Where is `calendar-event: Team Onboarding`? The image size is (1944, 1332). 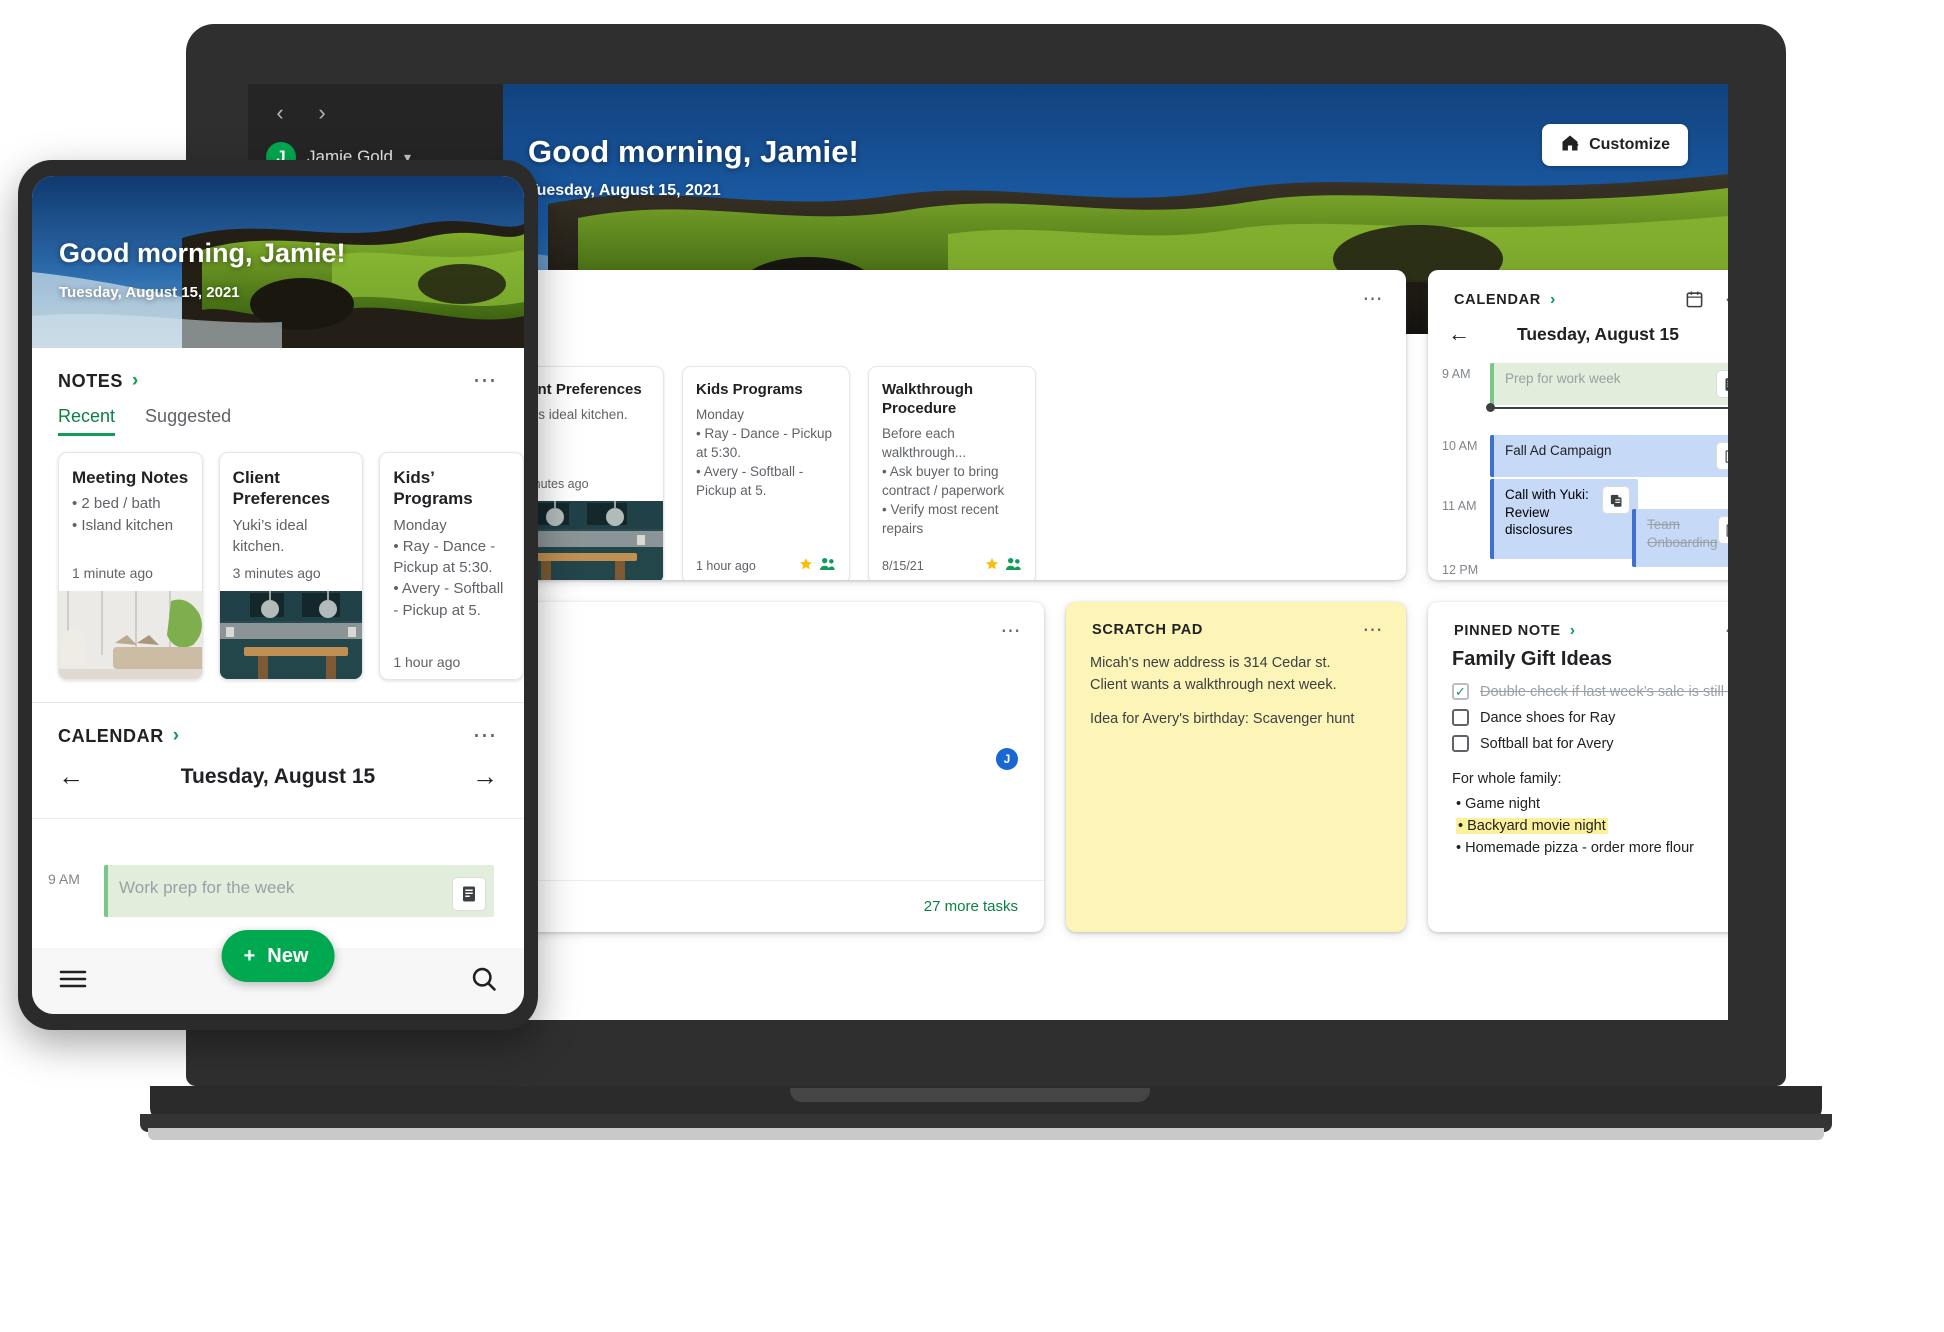
calendar-event: Team Onboarding is located at coordinates (1680, 538).